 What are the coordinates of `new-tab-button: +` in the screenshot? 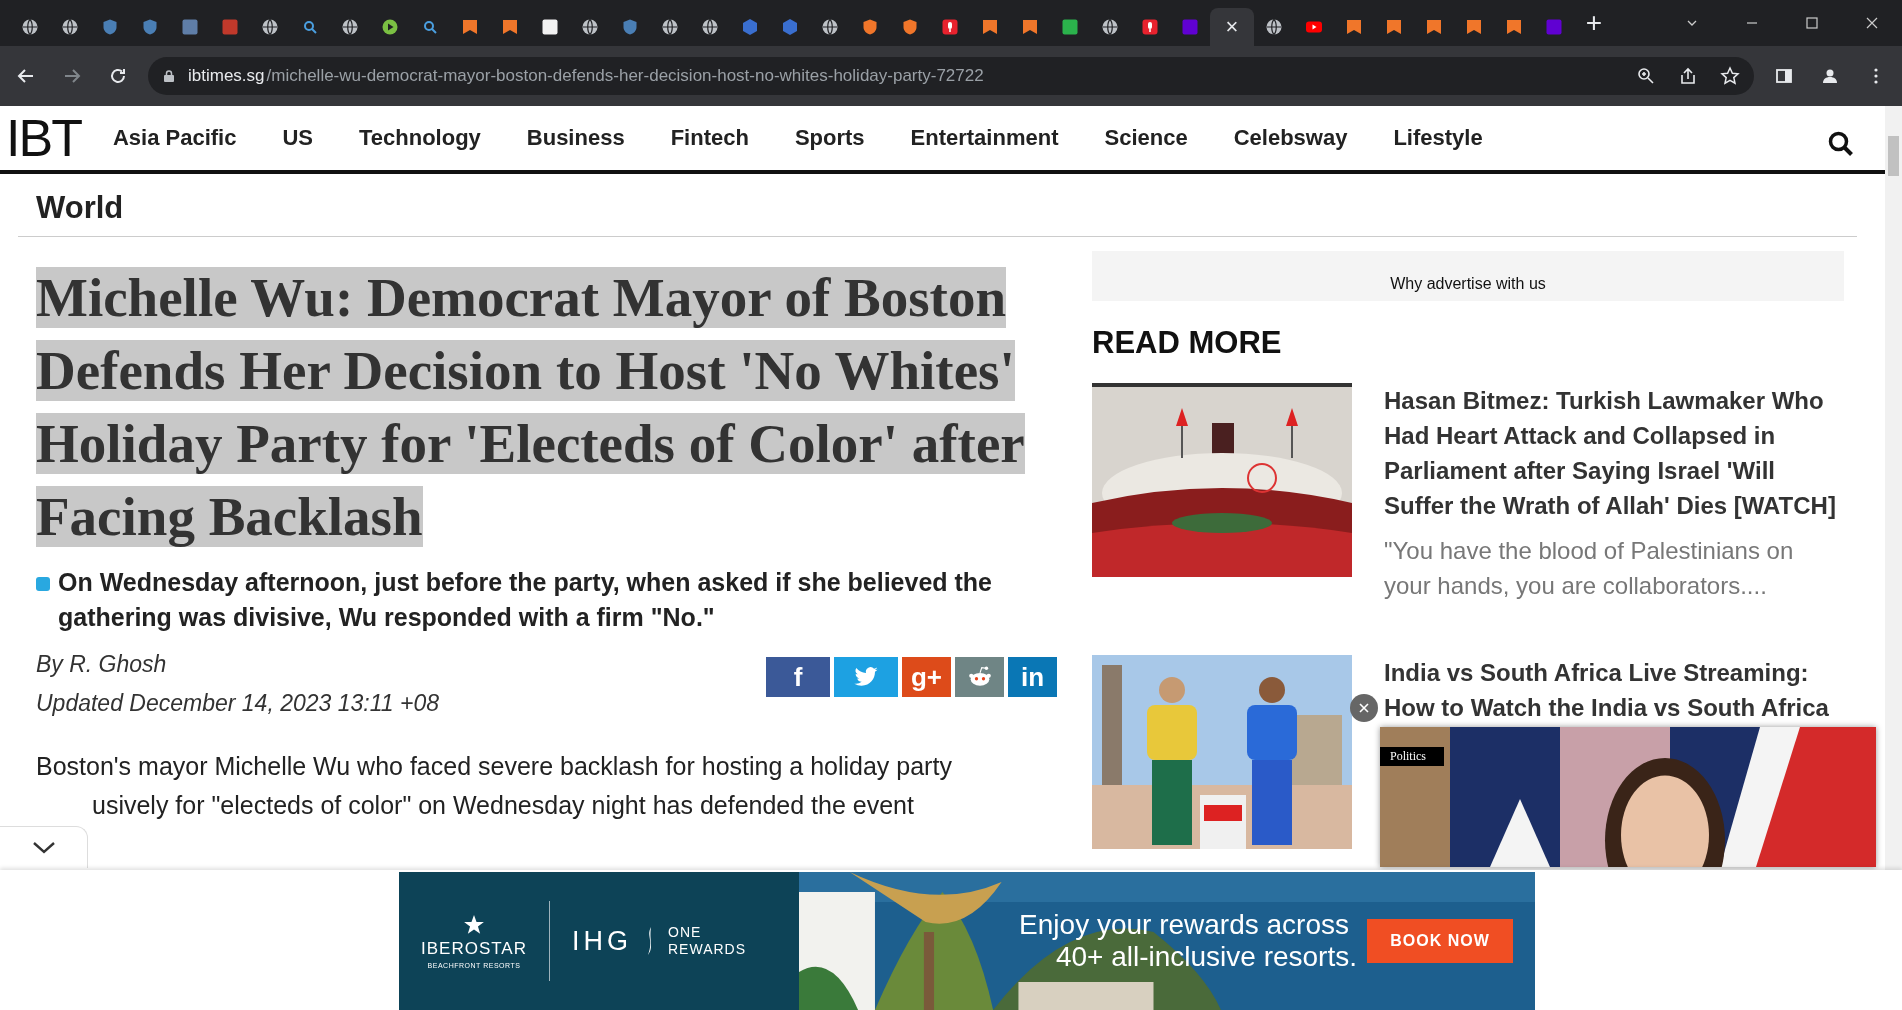 It's located at (1594, 23).